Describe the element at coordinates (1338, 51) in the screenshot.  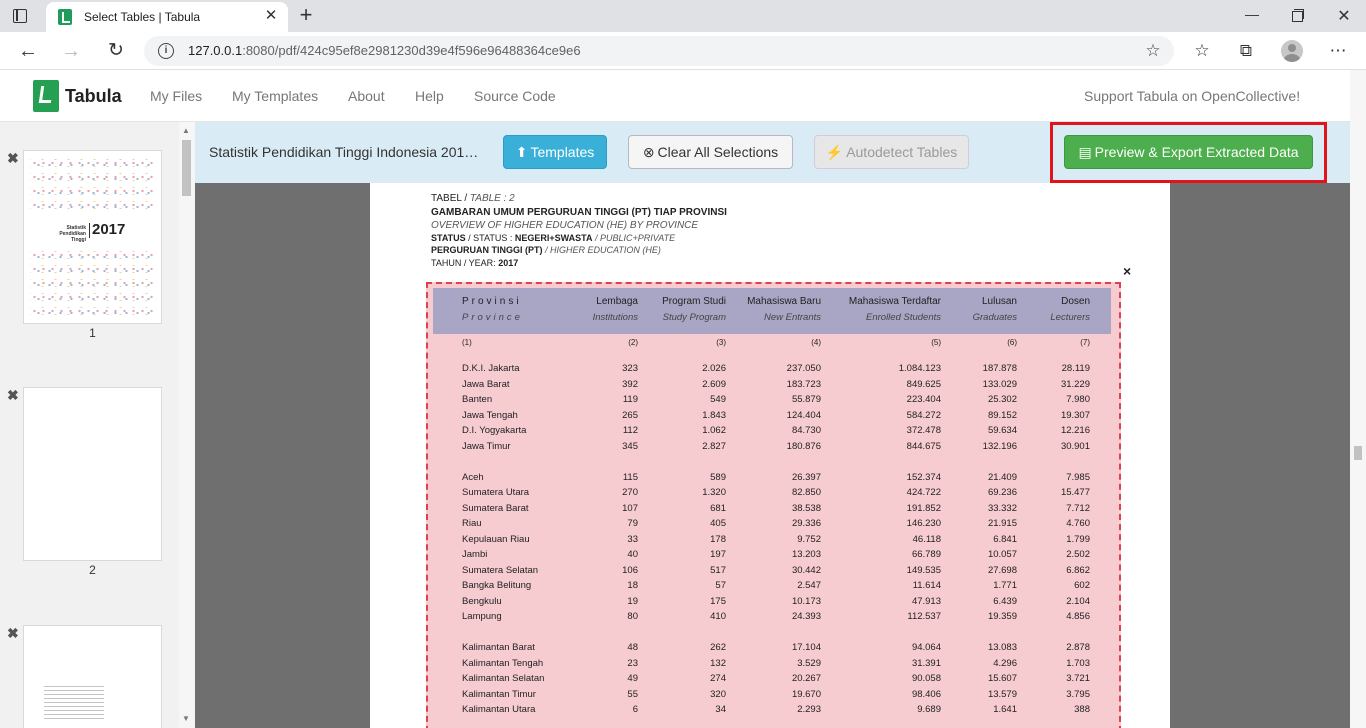
I see `more-menu-icon: ⋯` at that location.